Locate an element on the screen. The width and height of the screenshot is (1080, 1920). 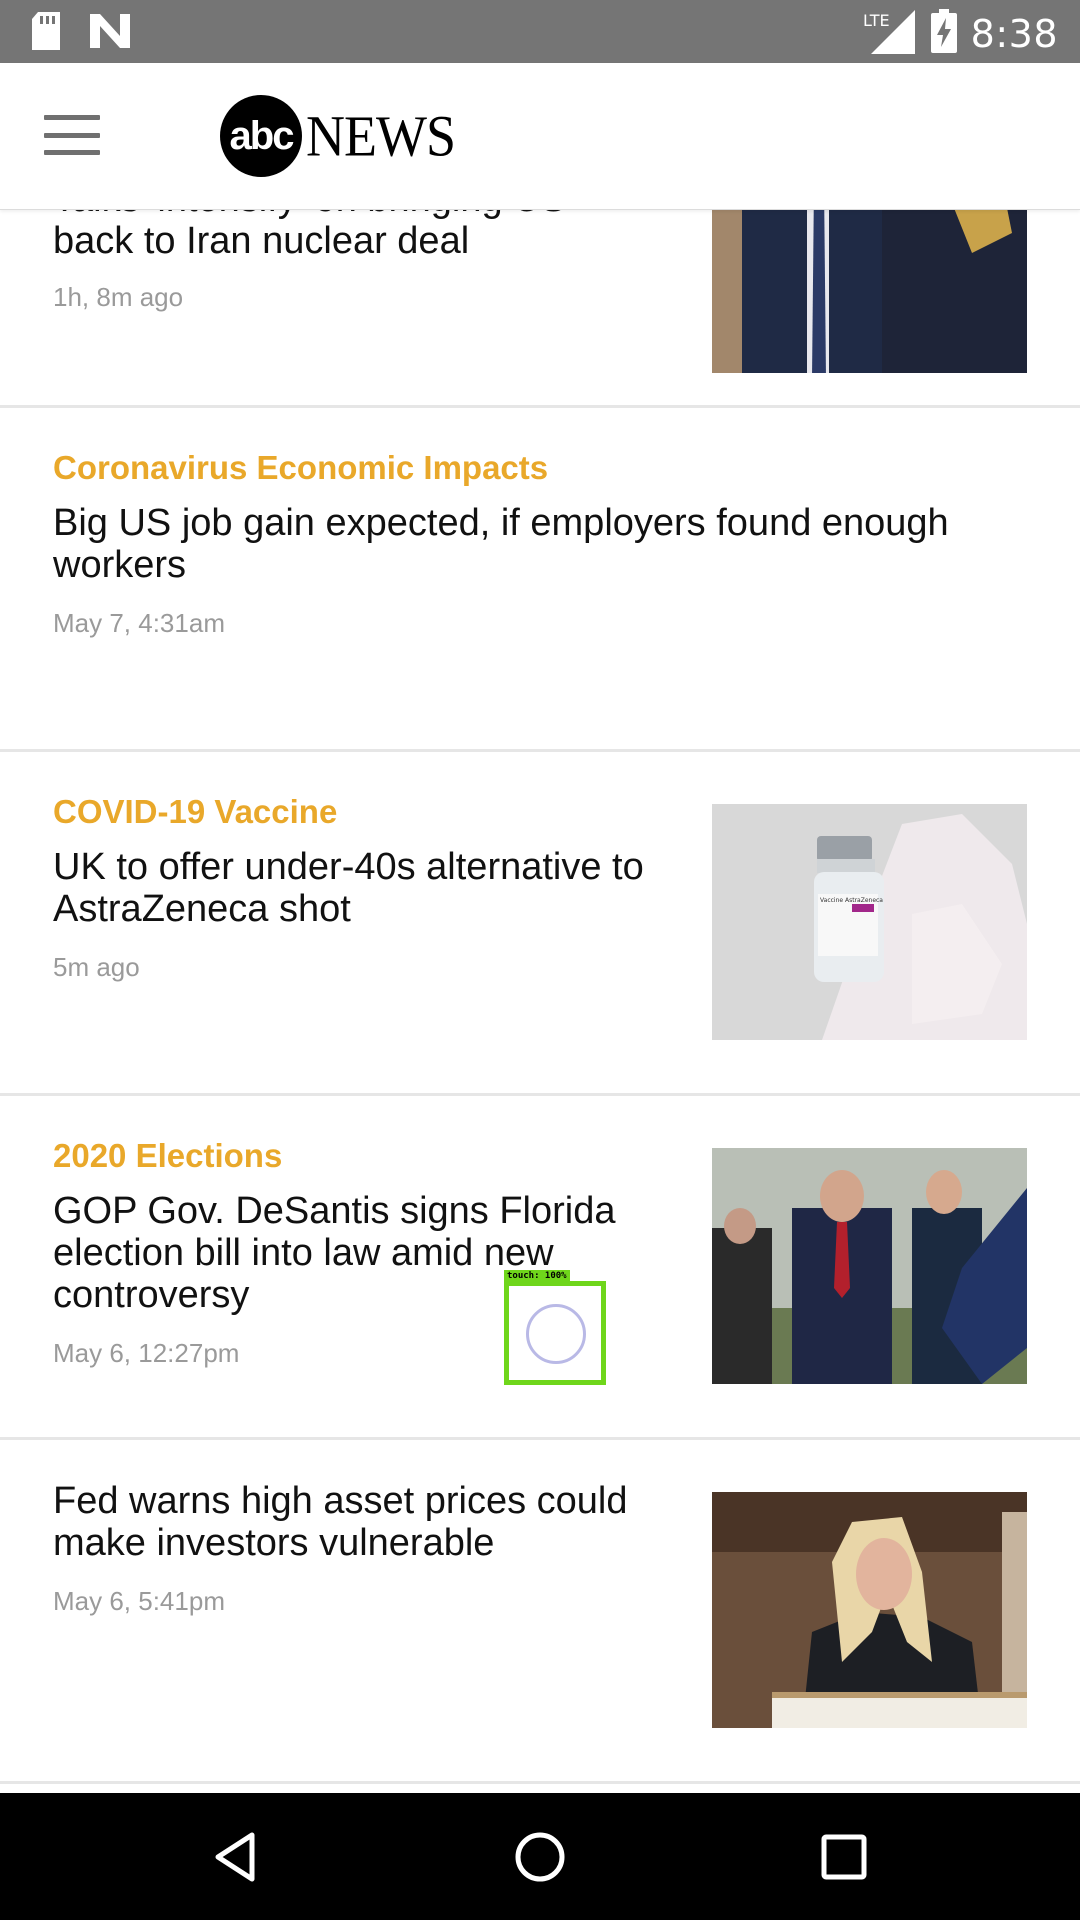
app-header: abc NEWS is located at coordinates (540, 136).